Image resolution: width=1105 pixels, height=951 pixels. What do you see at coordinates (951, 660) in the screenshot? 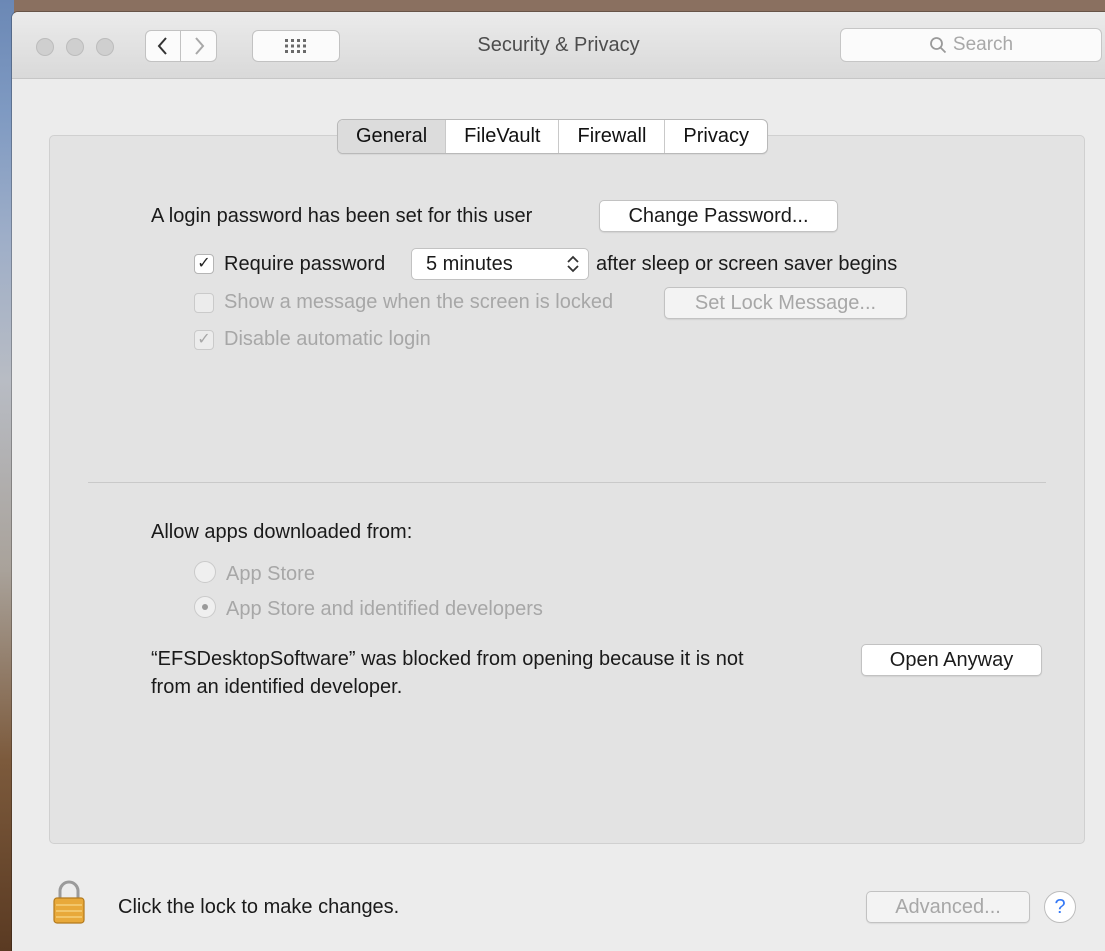
I see `open-anyway-button: Open Anyway` at bounding box center [951, 660].